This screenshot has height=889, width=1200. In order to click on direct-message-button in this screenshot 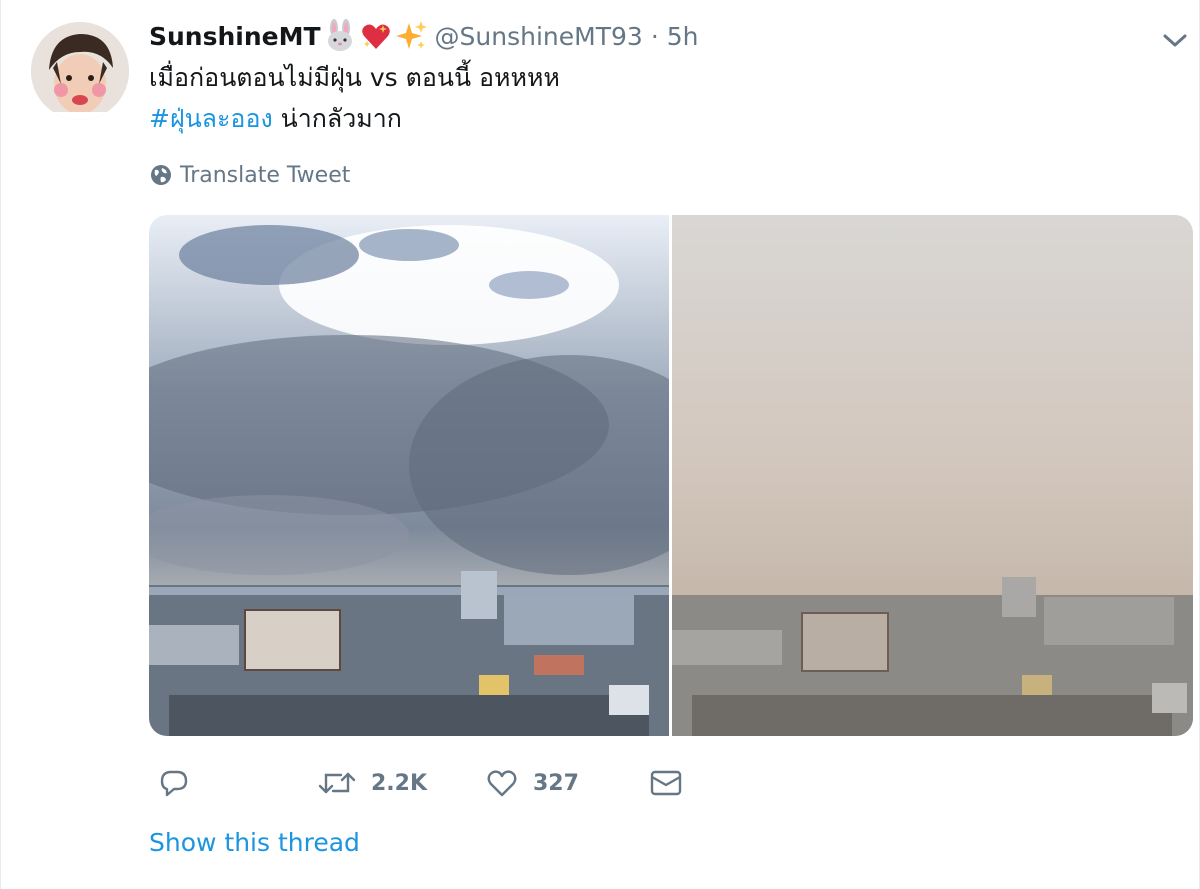, I will do `click(666, 783)`.